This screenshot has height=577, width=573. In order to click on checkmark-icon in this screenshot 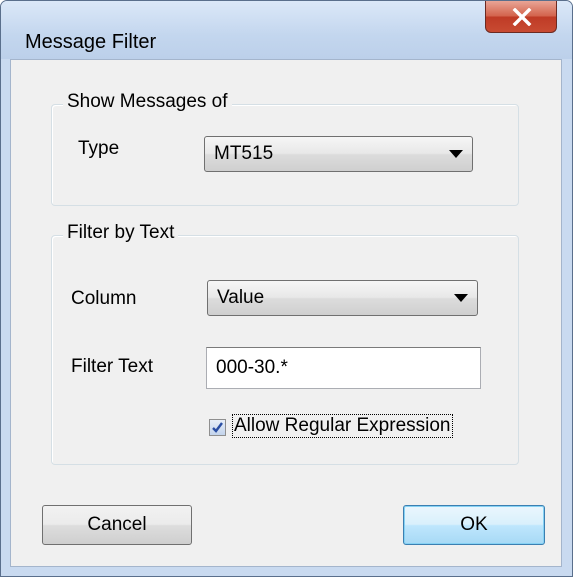, I will do `click(217, 427)`.